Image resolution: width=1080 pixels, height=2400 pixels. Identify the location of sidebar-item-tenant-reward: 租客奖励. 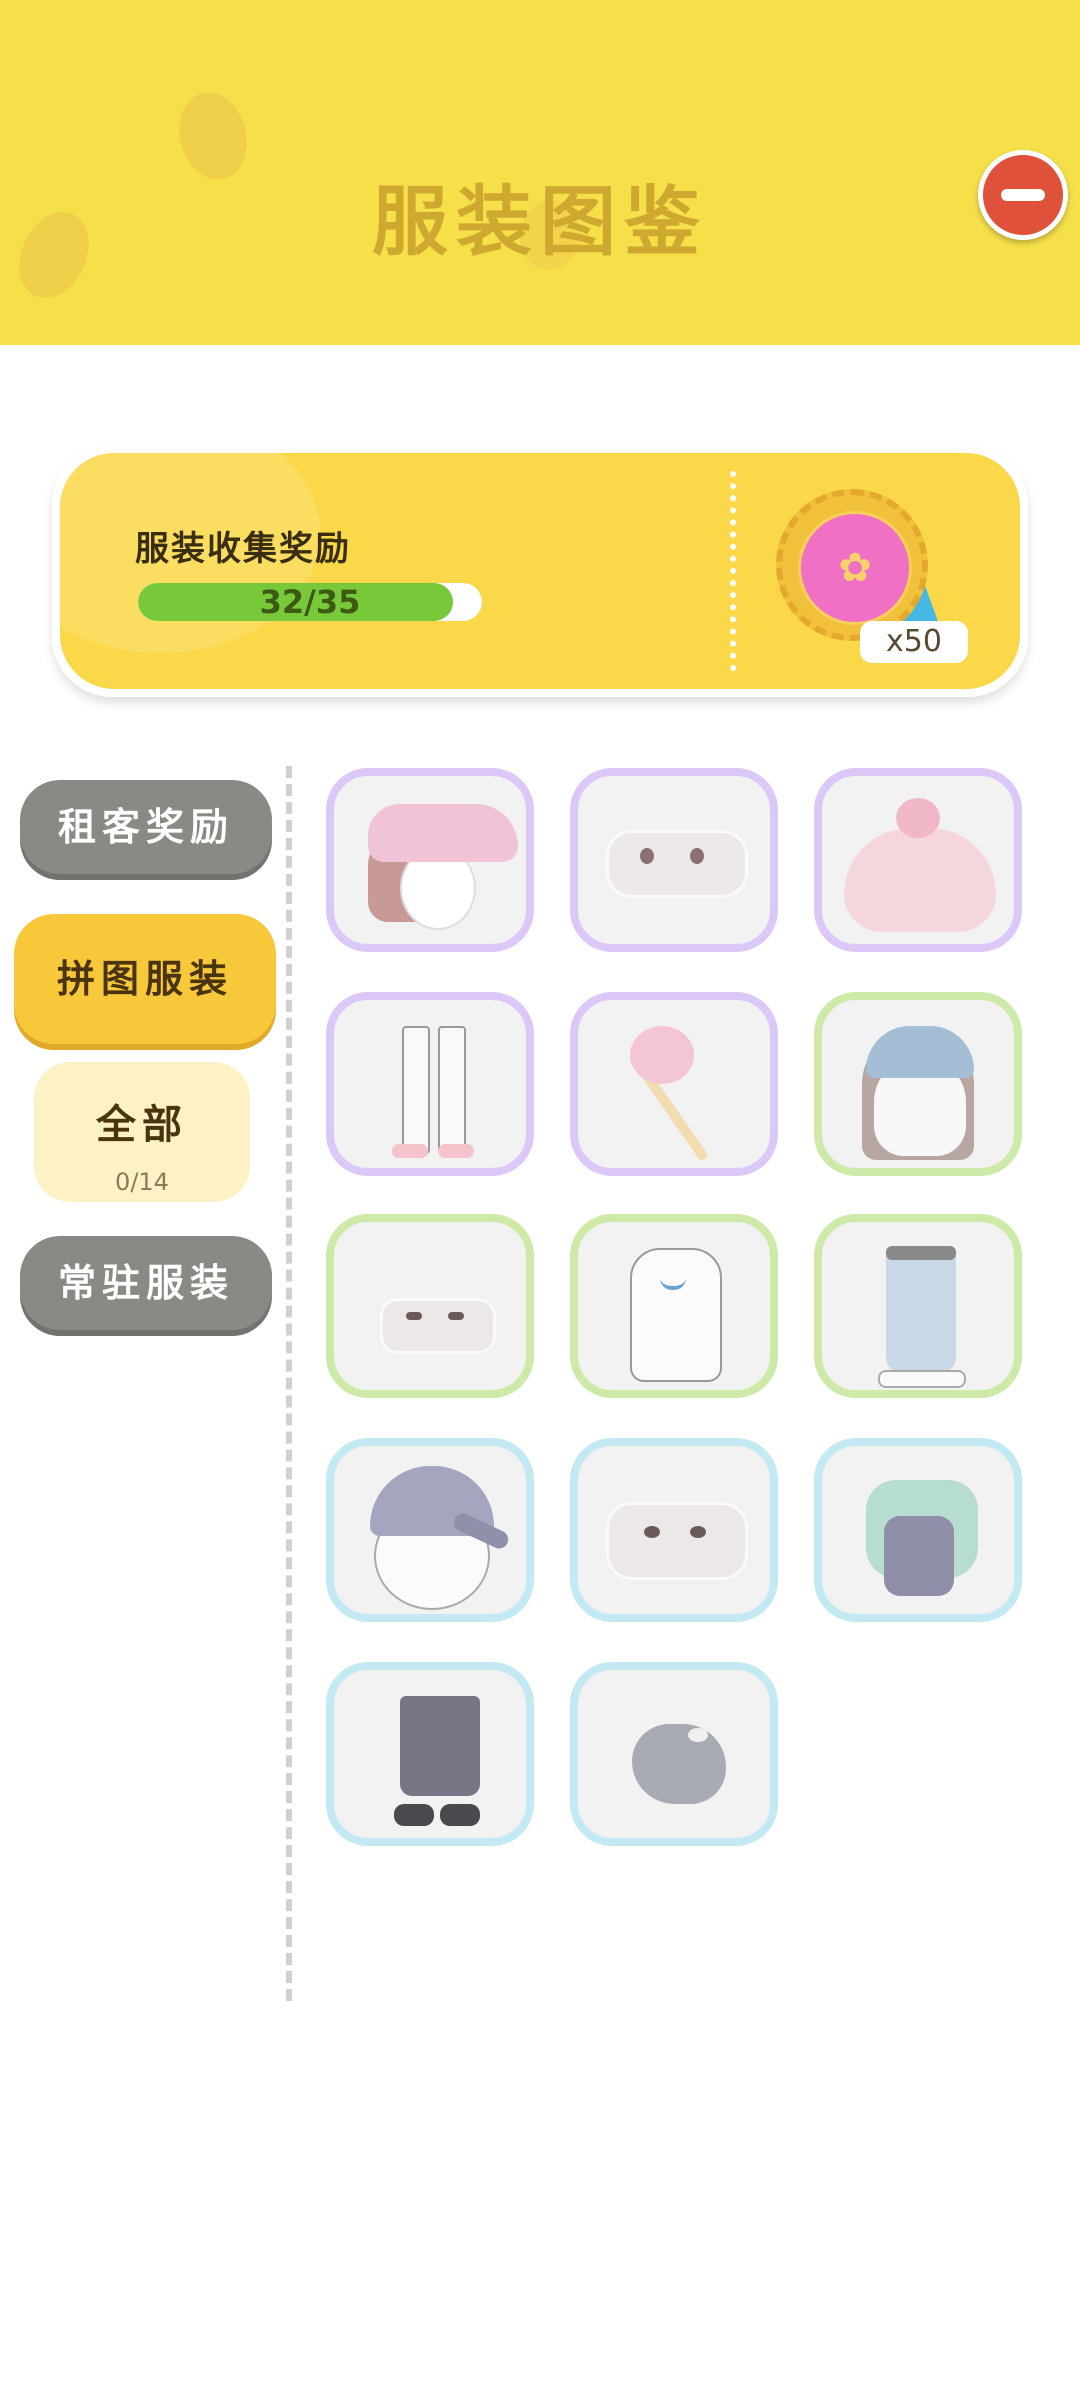
(146, 827).